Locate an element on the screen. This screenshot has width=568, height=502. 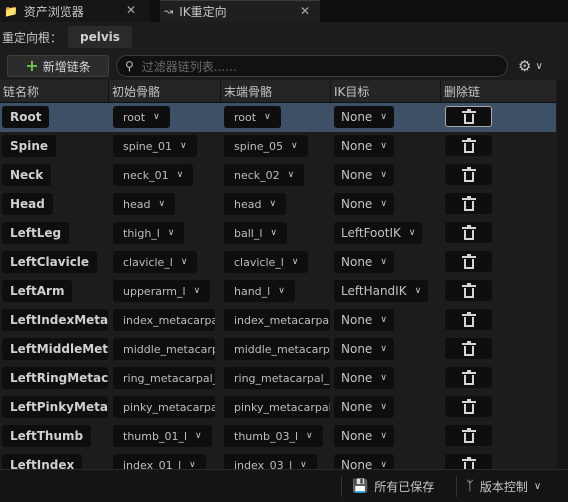
end-bone-value: ball_l is located at coordinates (248, 233).